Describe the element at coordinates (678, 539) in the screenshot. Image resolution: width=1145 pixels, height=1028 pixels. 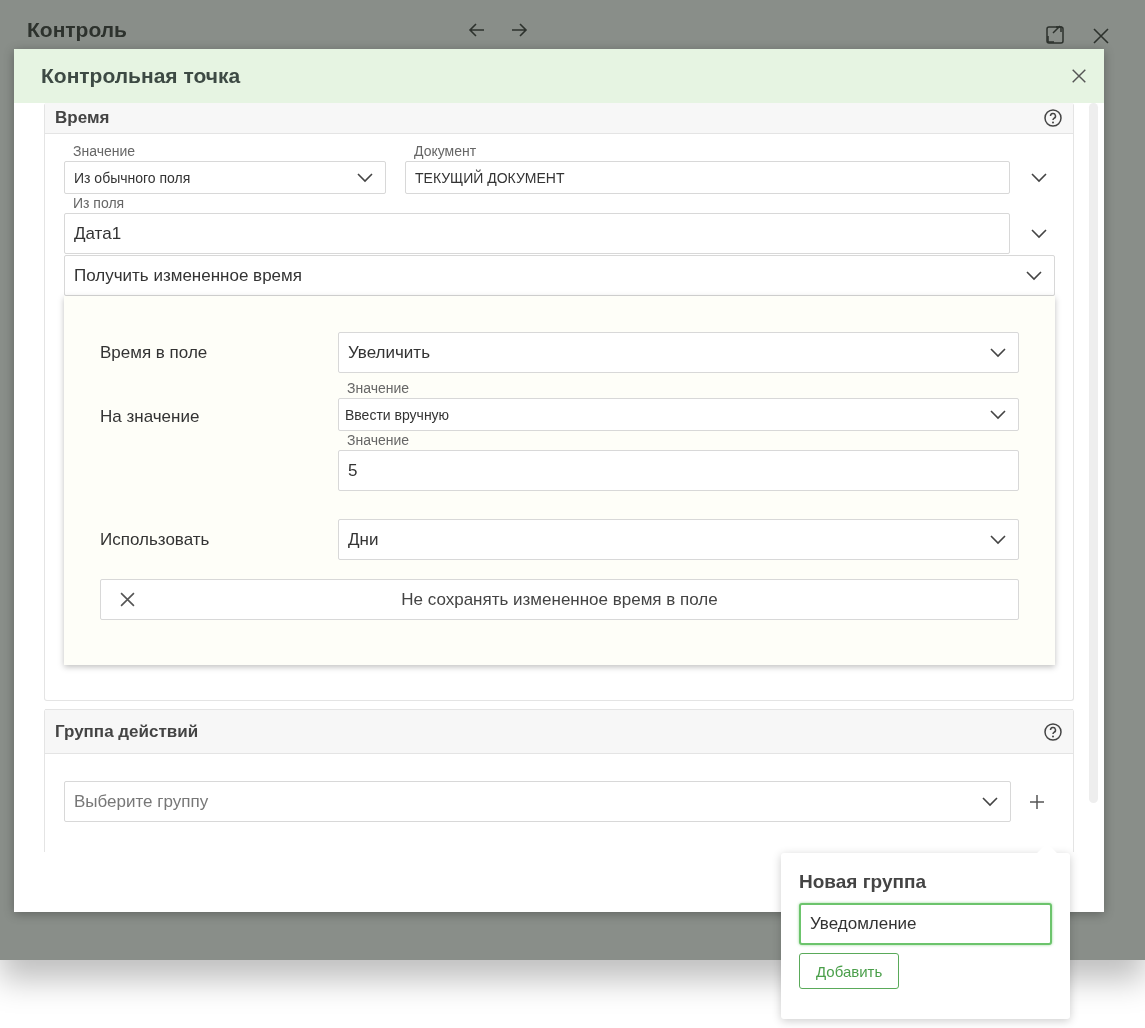
I see `unit-select: Дни` at that location.